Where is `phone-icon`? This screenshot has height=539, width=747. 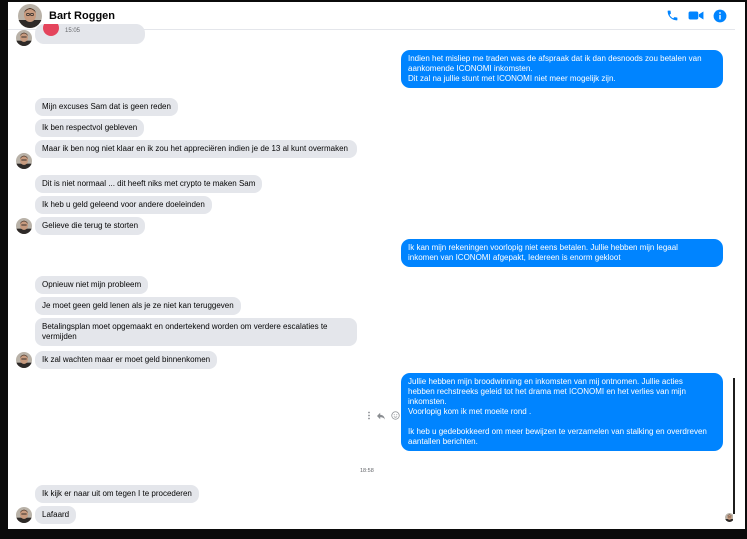 phone-icon is located at coordinates (672, 15).